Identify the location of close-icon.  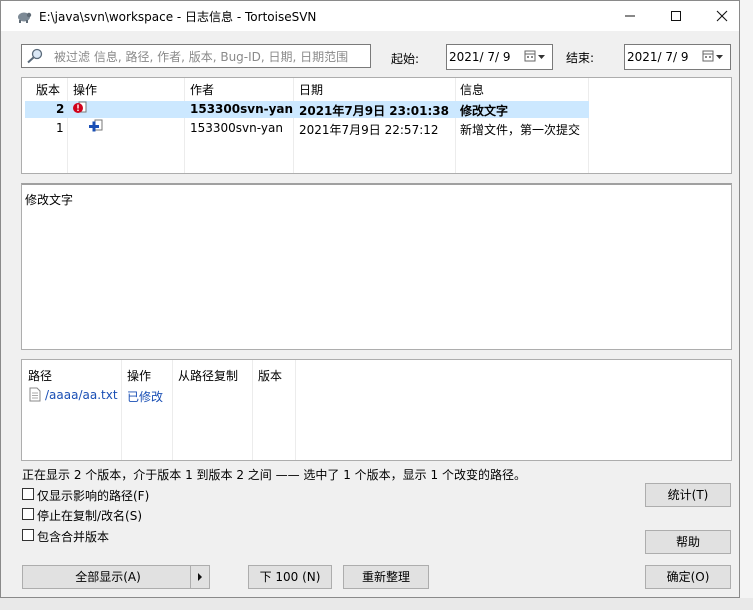
(722, 16).